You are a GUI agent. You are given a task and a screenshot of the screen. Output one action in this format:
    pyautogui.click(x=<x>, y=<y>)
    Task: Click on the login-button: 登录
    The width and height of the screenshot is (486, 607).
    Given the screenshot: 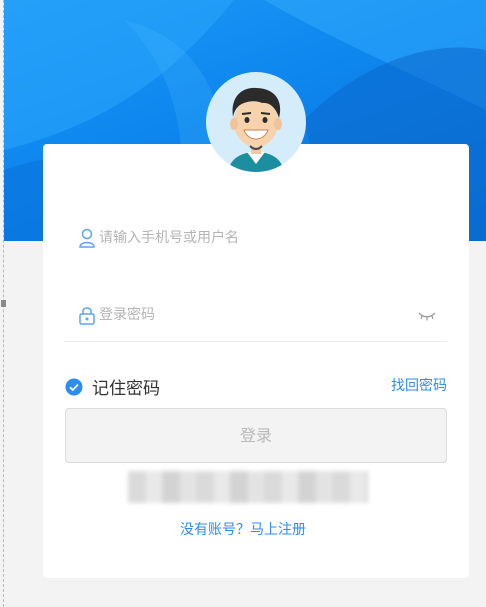 What is the action you would take?
    pyautogui.click(x=256, y=435)
    